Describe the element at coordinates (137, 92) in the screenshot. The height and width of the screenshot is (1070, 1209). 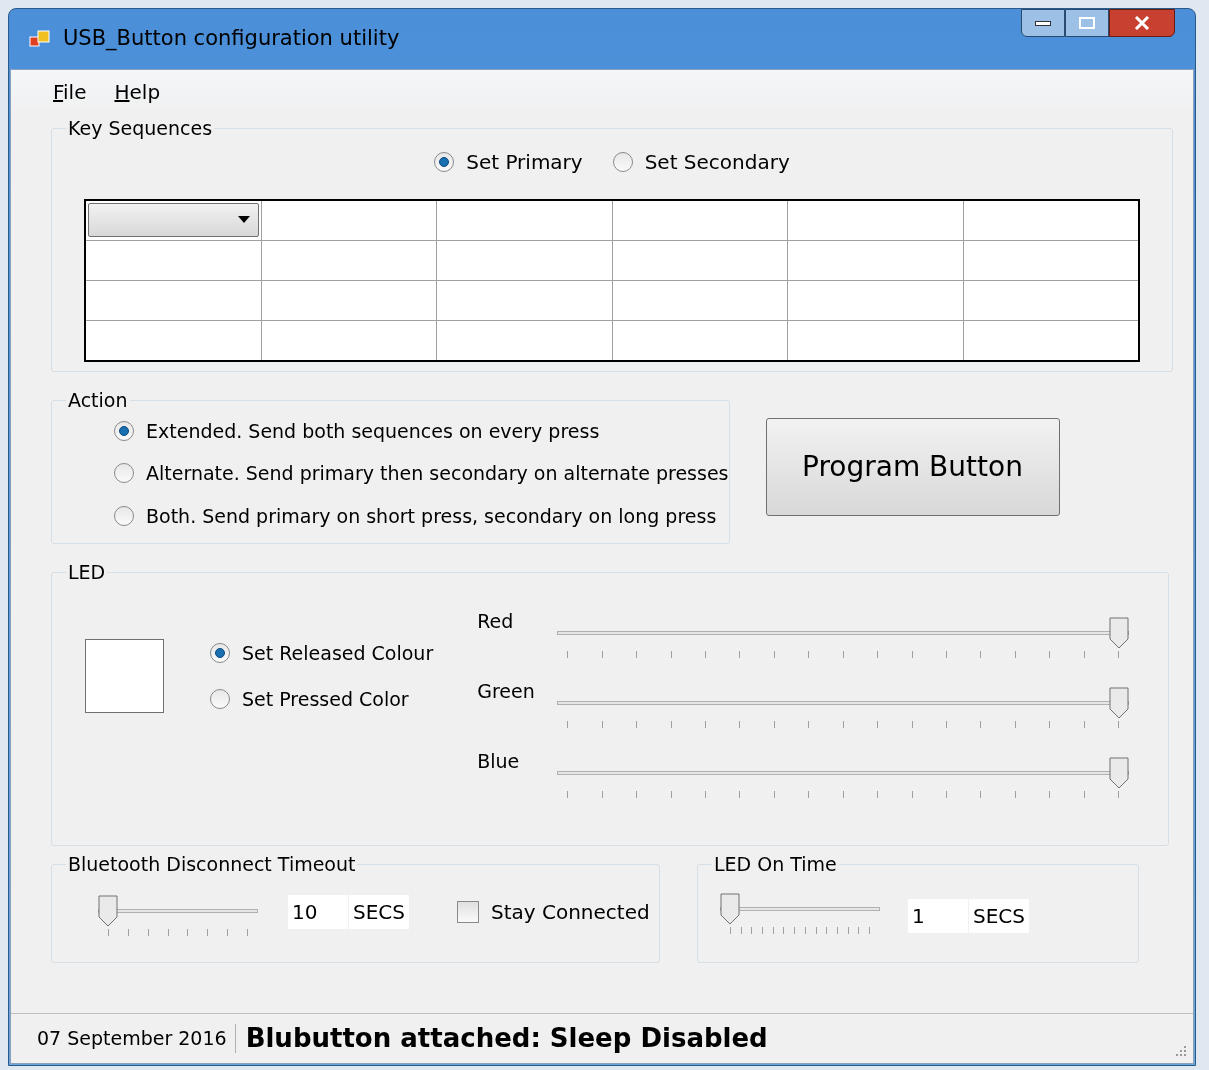
I see `menu-item: Help` at that location.